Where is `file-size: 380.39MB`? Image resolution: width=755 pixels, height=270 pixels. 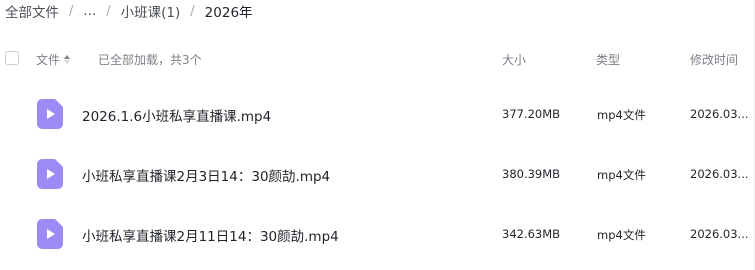 file-size: 380.39MB is located at coordinates (531, 174).